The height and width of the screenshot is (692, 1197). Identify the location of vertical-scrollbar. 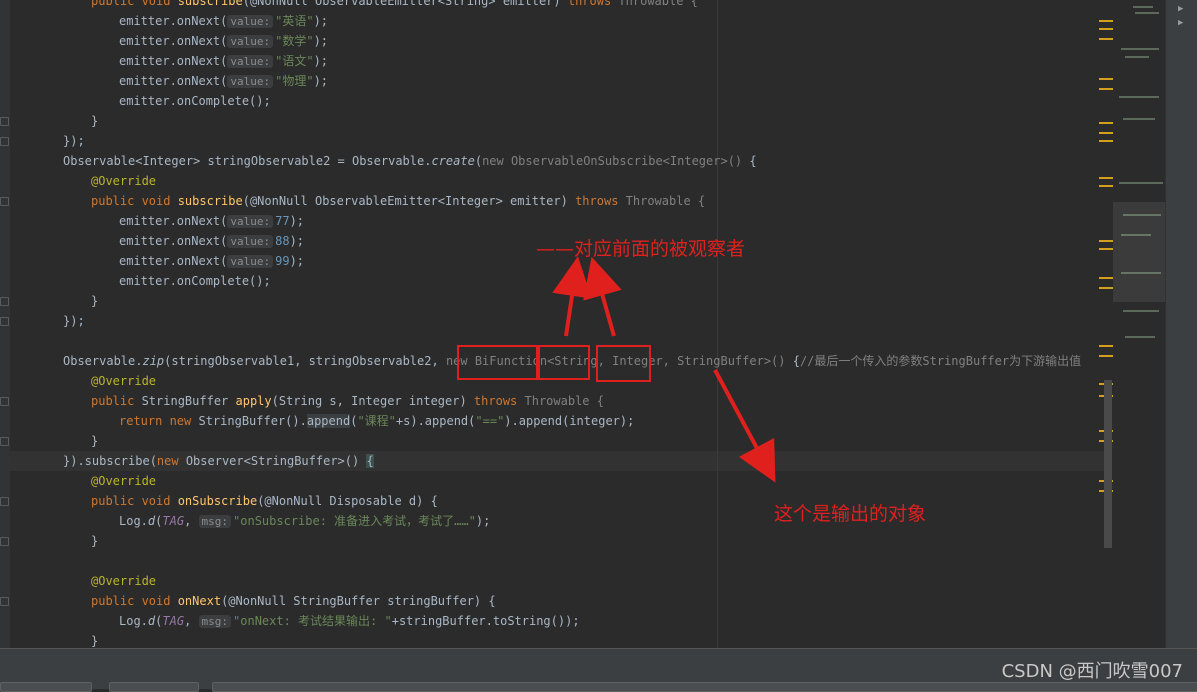
(1108, 464).